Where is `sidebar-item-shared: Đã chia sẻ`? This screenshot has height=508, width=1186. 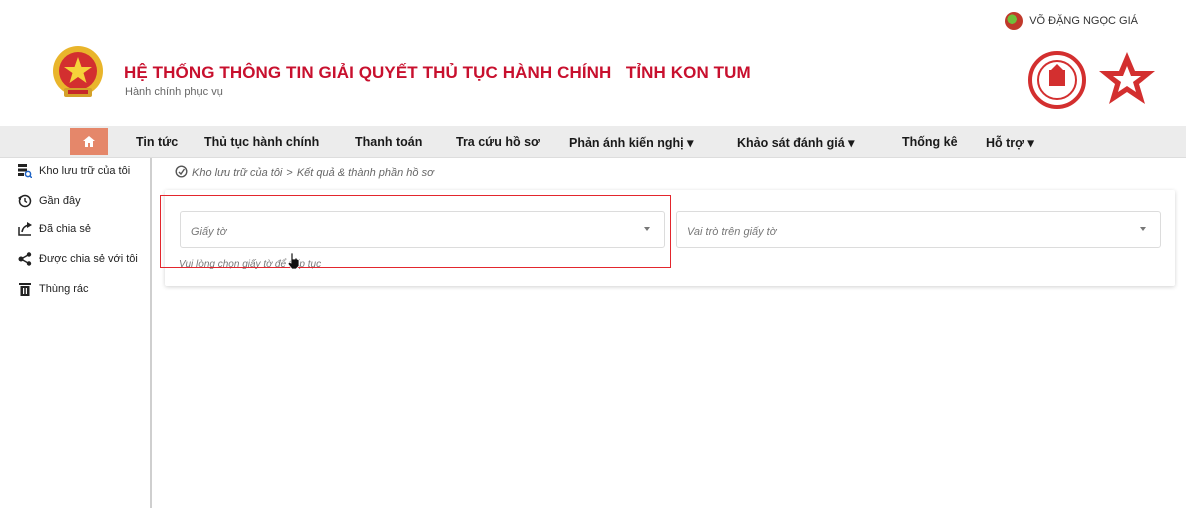
sidebar-item-shared: Đã chia sẻ is located at coordinates (54, 229).